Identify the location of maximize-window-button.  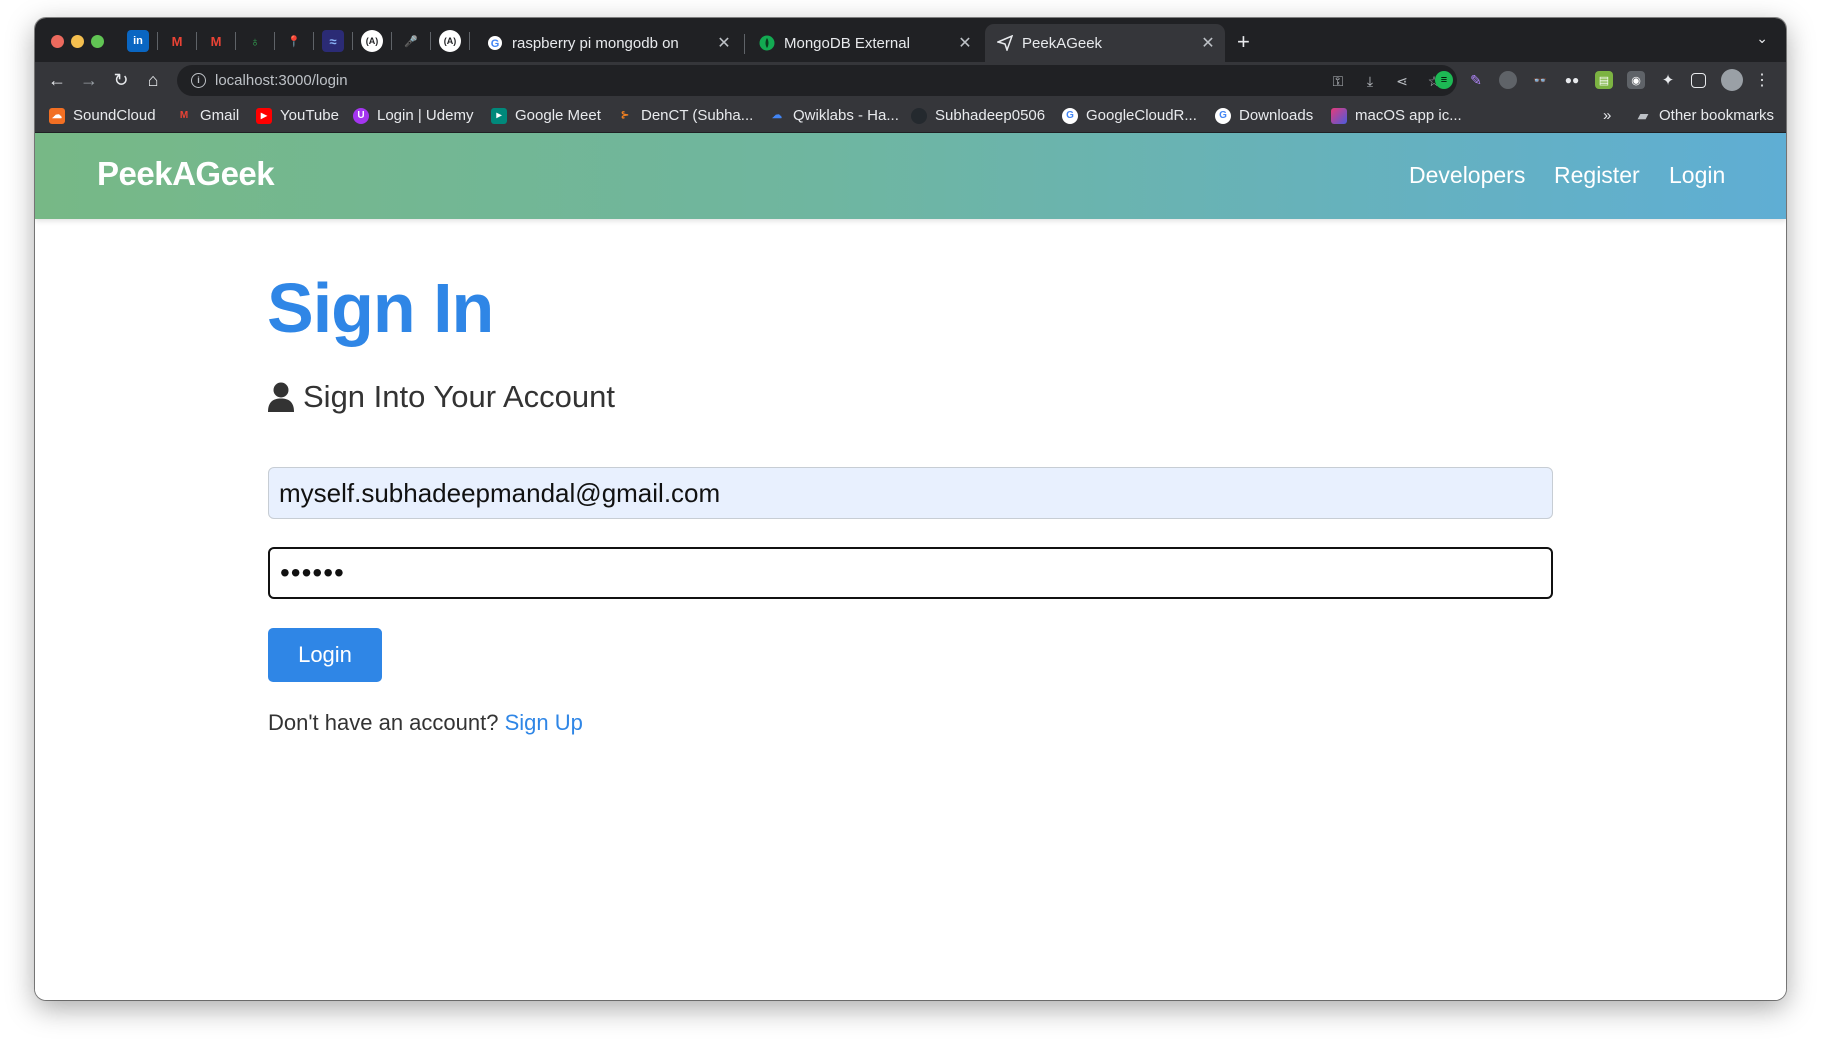
(97, 41).